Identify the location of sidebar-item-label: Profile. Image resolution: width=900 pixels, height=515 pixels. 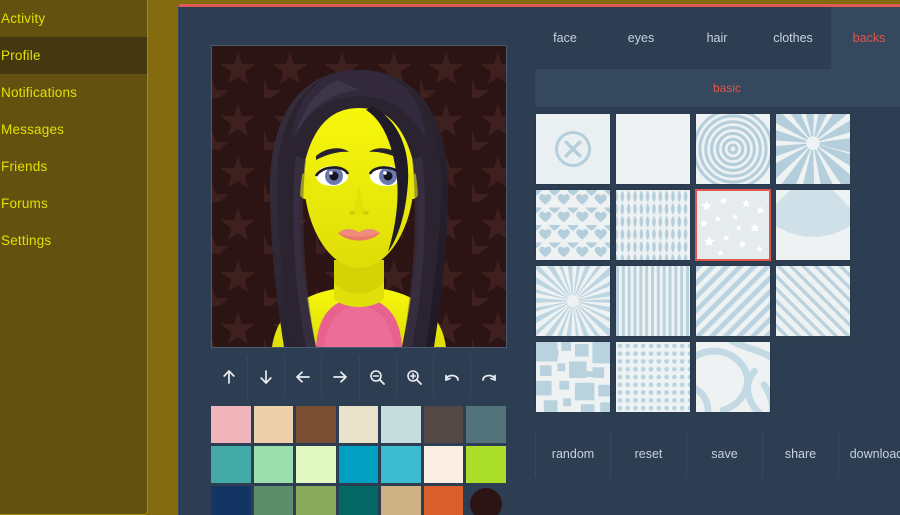
(21, 55).